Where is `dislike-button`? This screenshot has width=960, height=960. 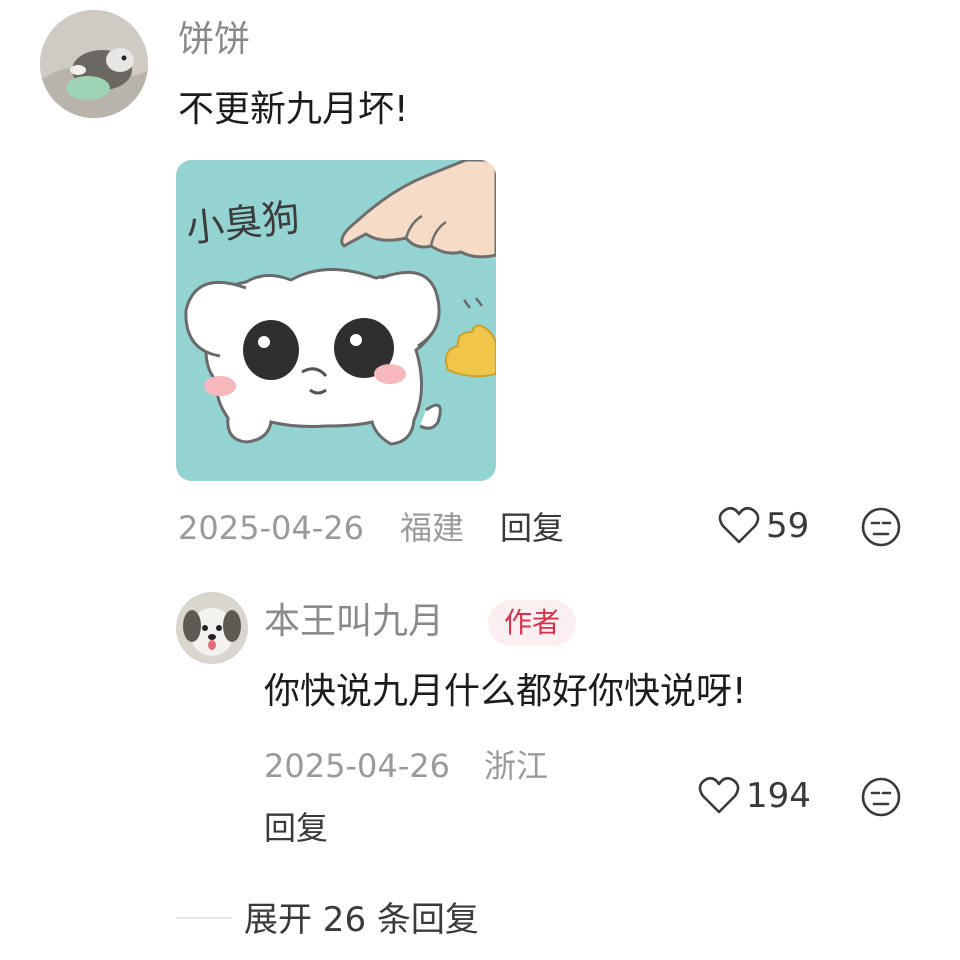 dislike-button is located at coordinates (881, 527).